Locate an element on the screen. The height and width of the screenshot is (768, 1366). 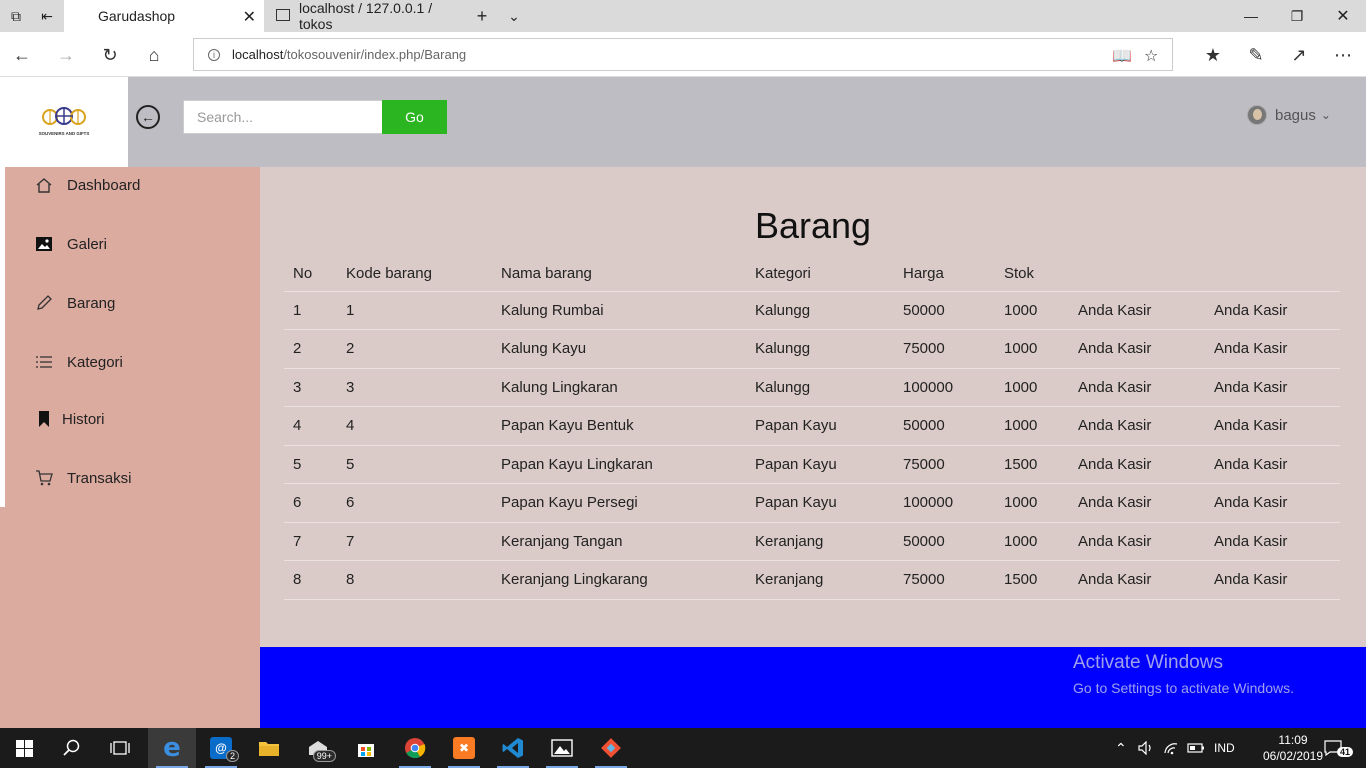
restore-icon: ❐ is located at coordinates (1297, 16).